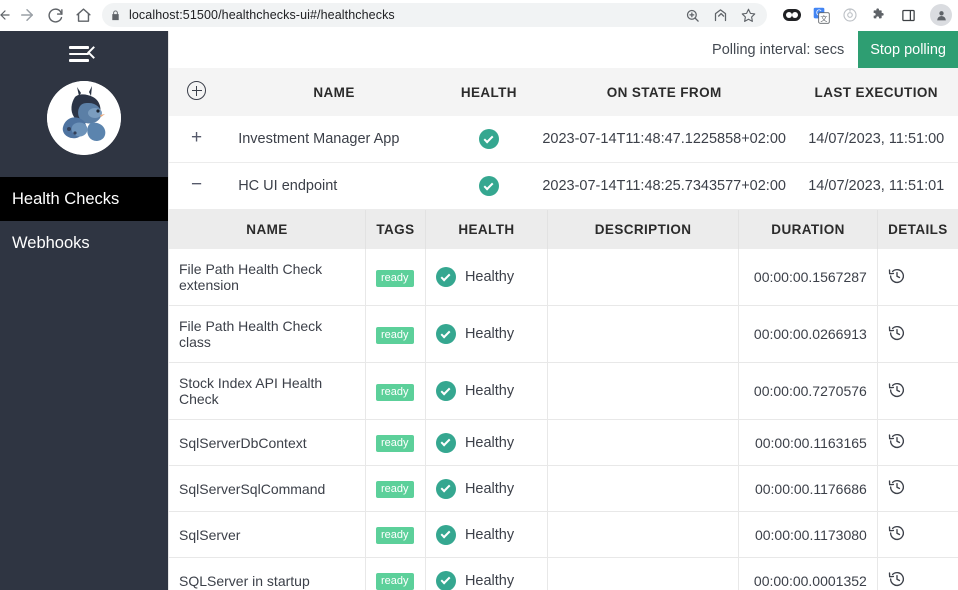 Image resolution: width=958 pixels, height=590 pixels. What do you see at coordinates (488, 139) in the screenshot?
I see `row-health-status` at bounding box center [488, 139].